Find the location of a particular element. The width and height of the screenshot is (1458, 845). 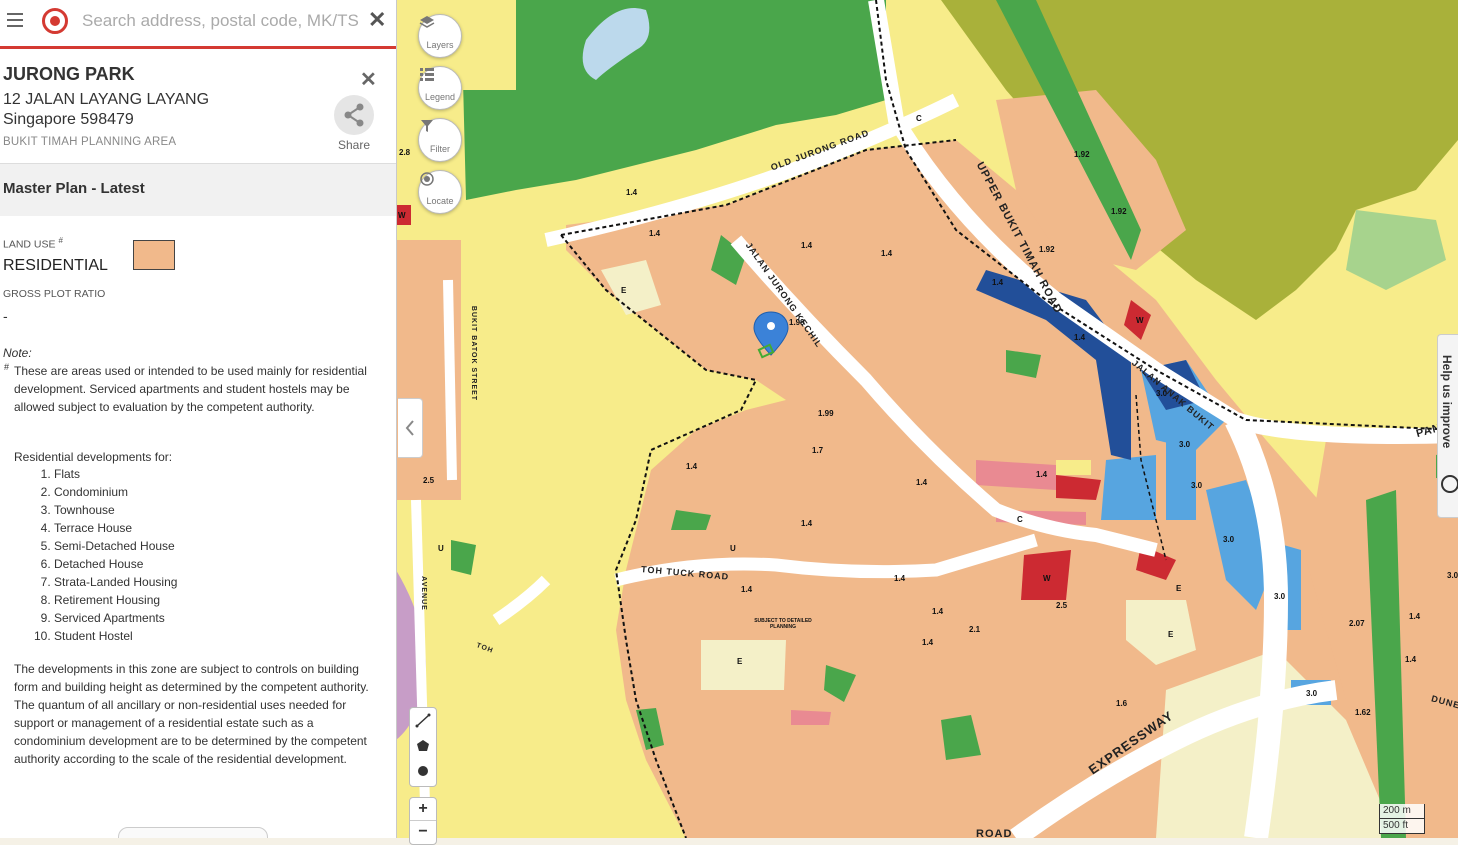

close-place-icon: ✕ is located at coordinates (368, 79).